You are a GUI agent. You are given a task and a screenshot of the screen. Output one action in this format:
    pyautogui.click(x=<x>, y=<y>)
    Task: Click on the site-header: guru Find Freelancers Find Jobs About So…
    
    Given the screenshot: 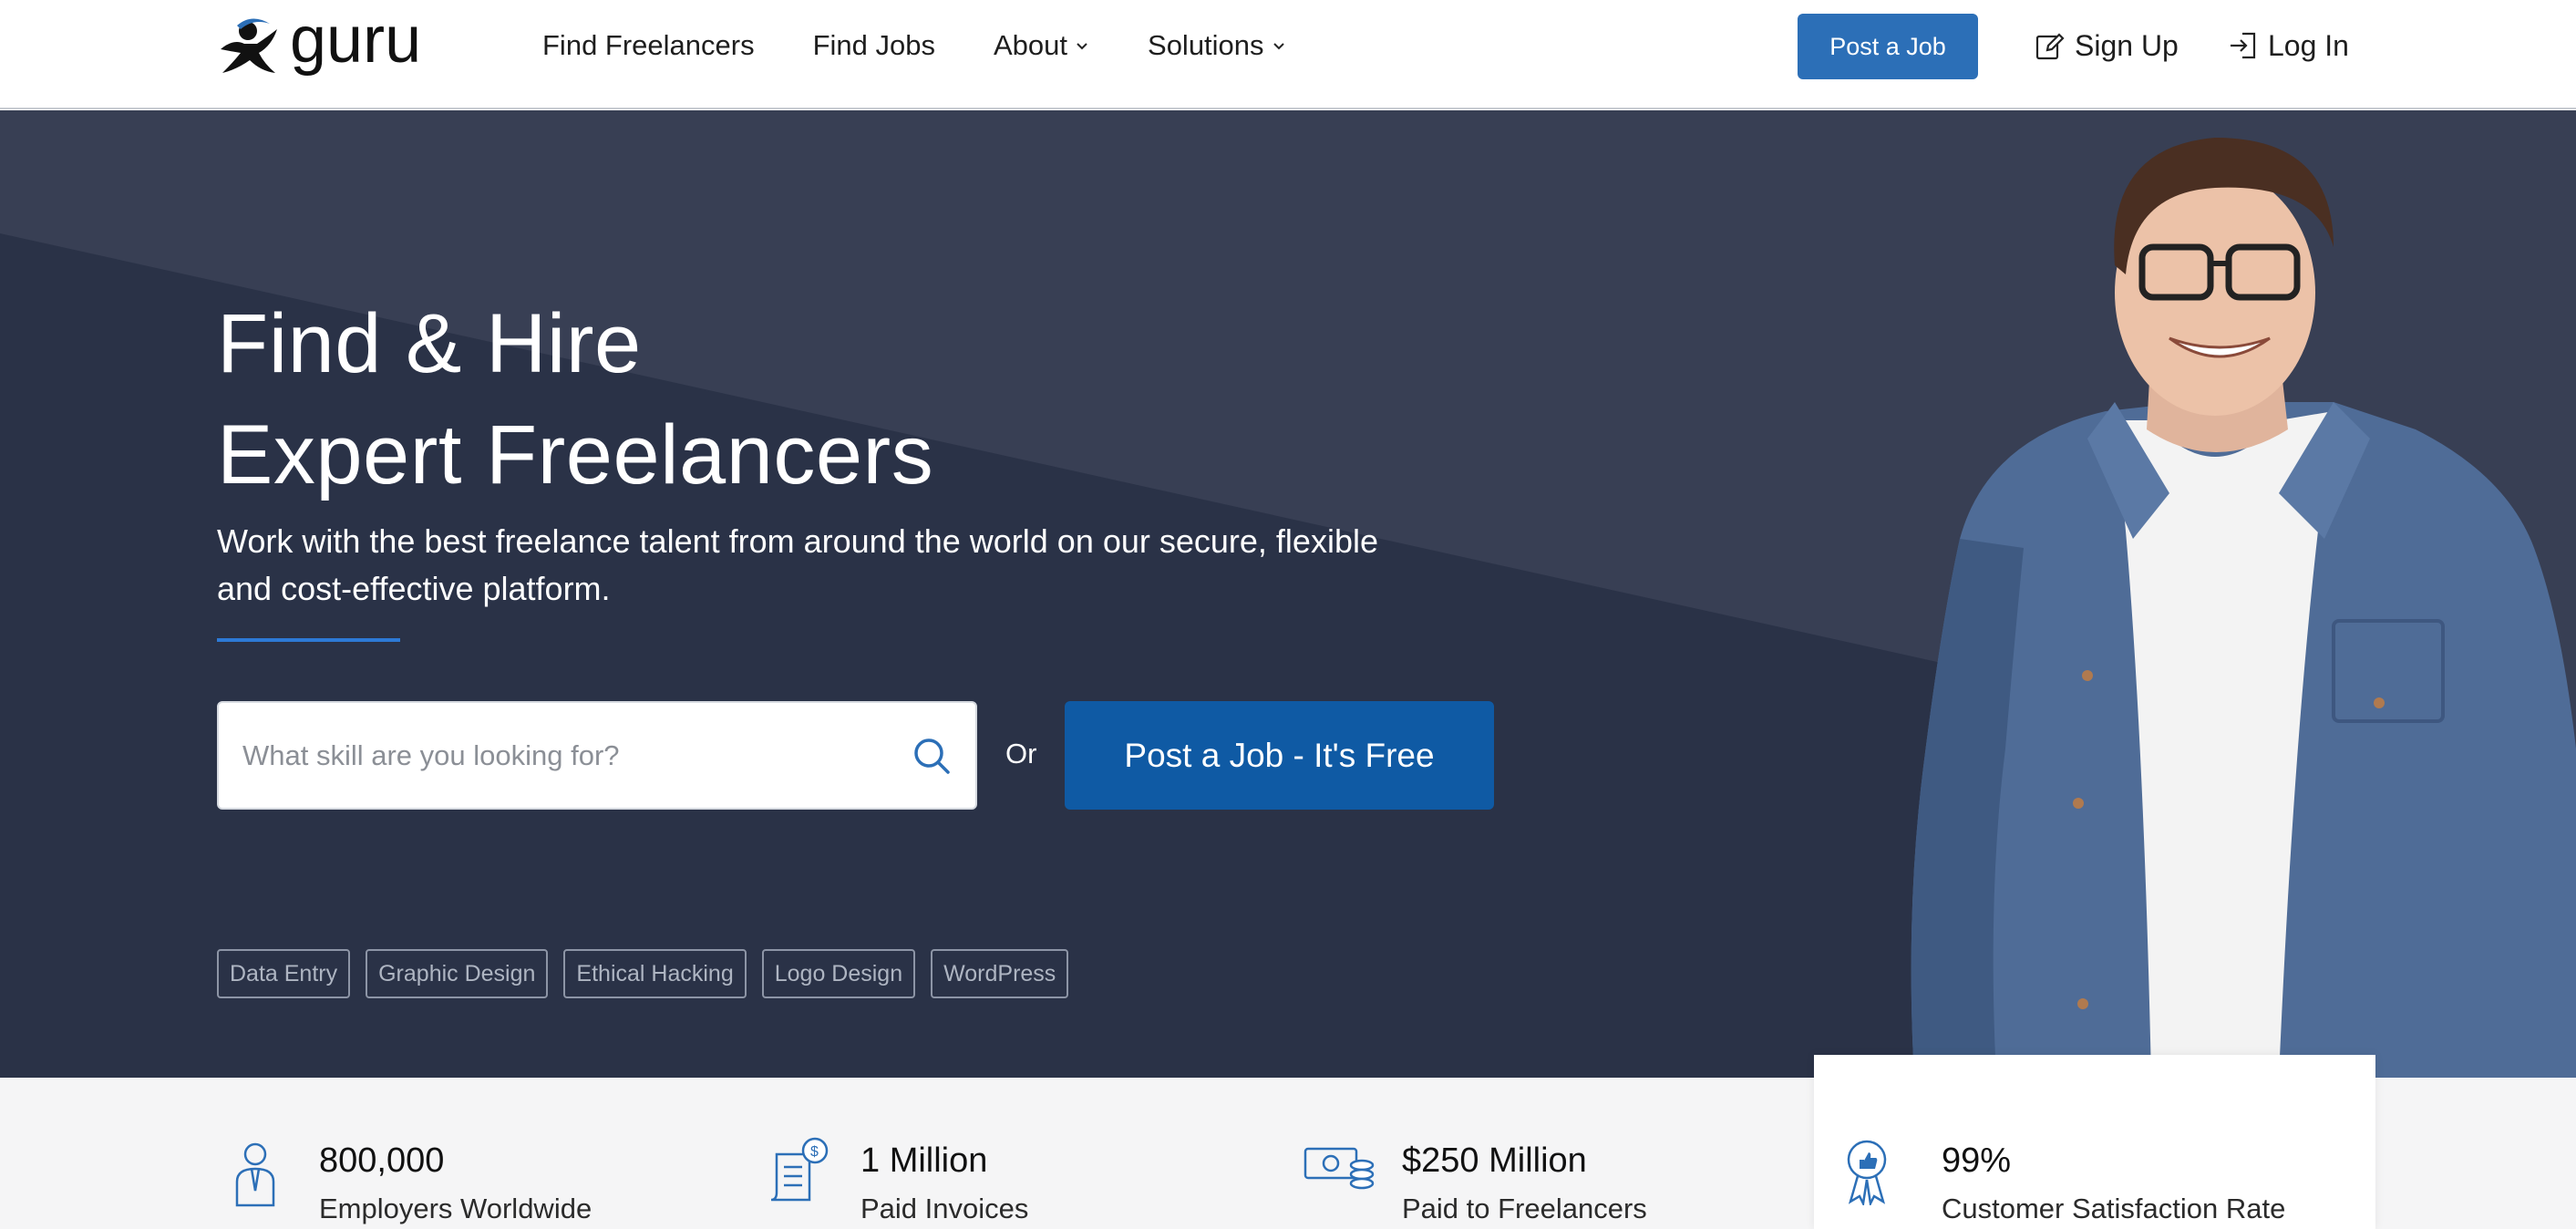 What is the action you would take?
    pyautogui.click(x=1288, y=54)
    